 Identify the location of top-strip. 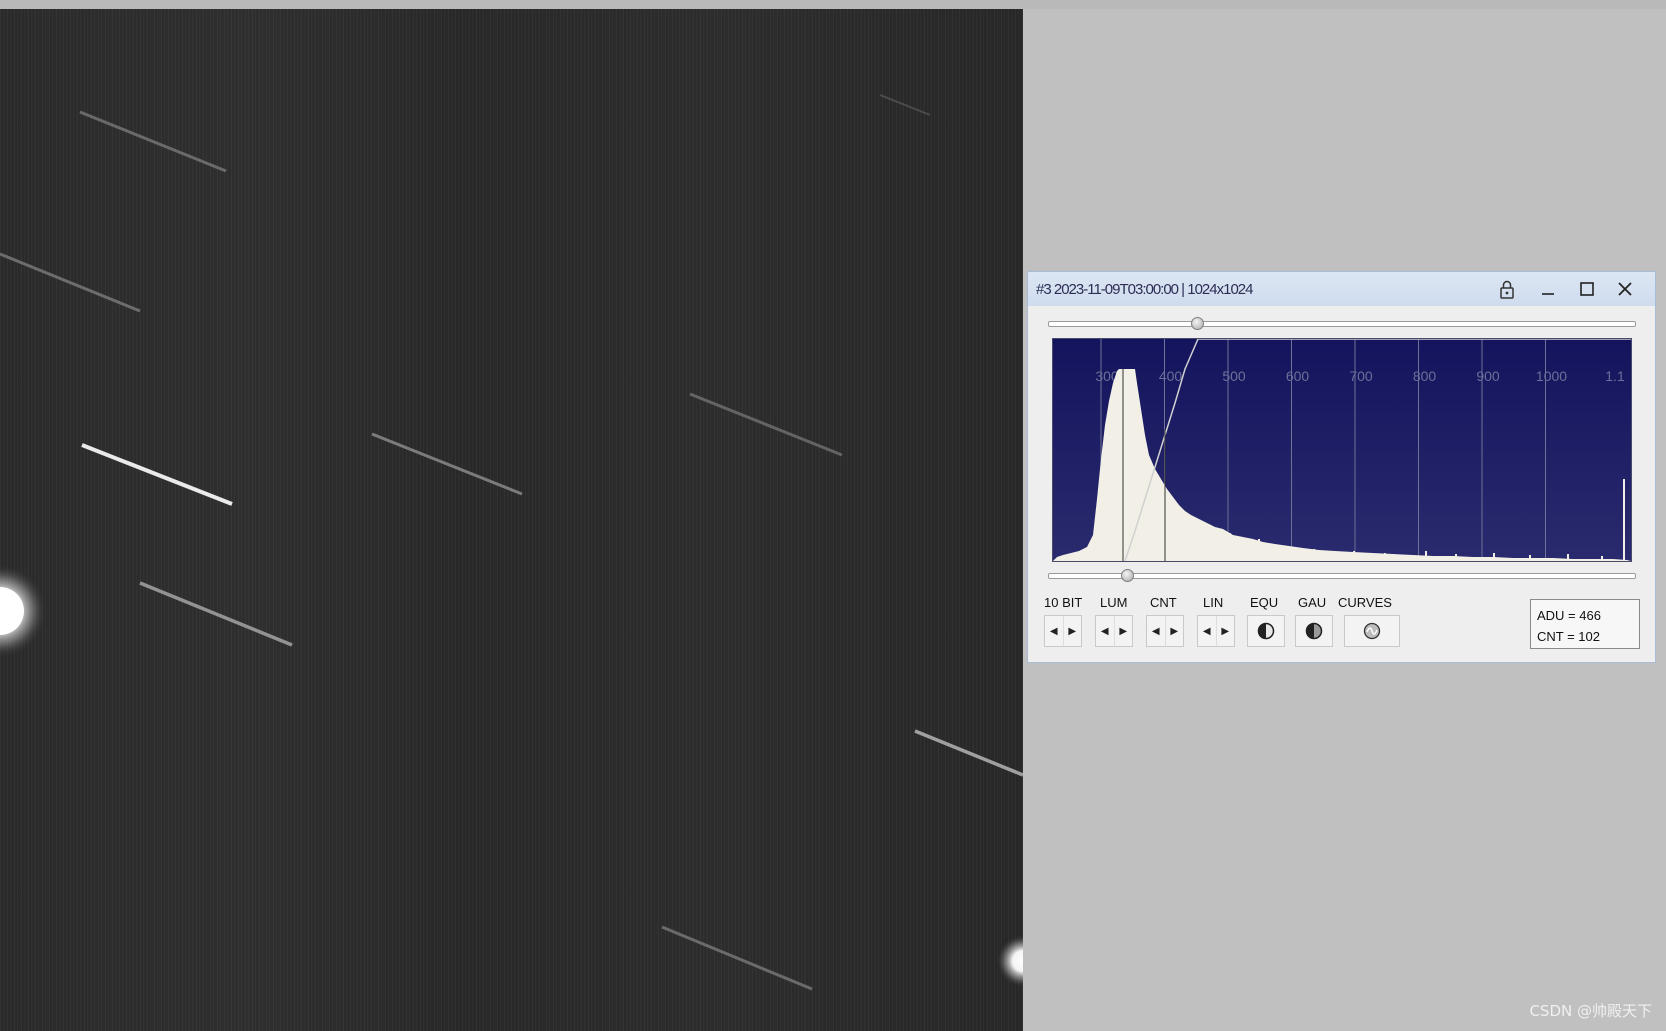
(833, 4).